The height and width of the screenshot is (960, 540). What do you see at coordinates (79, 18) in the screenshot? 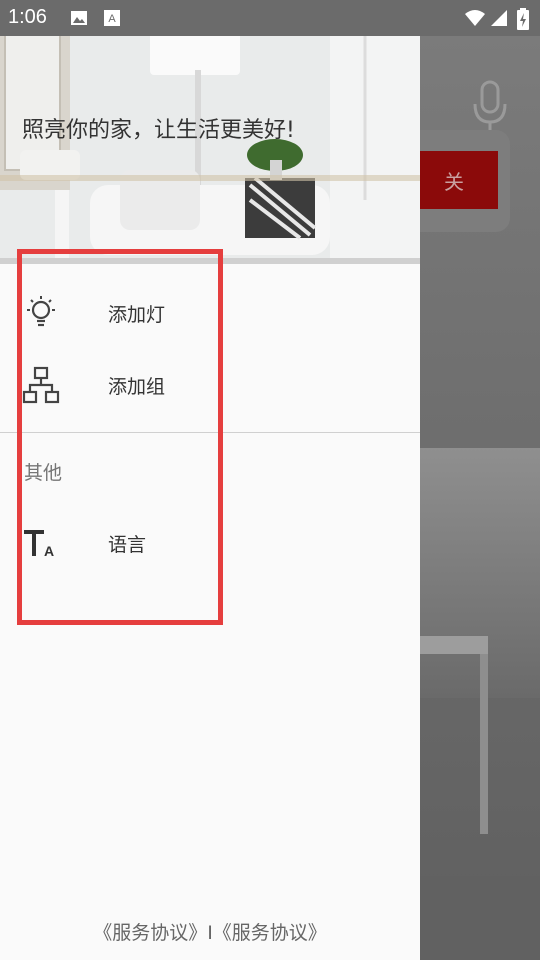
I see `image-notification-icon` at bounding box center [79, 18].